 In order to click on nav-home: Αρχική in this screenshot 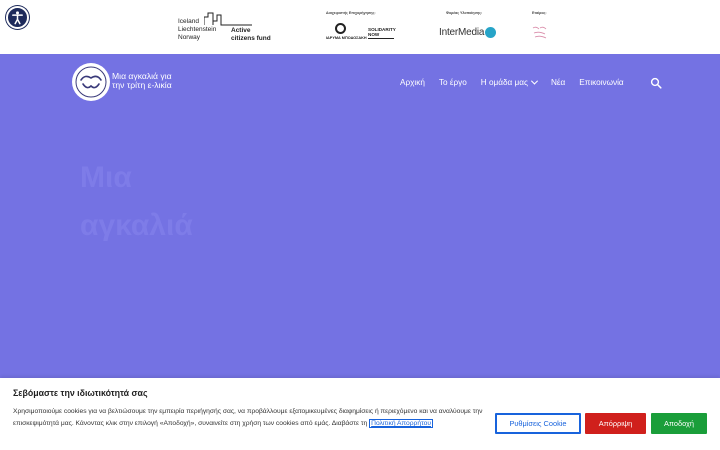, I will do `click(412, 82)`.